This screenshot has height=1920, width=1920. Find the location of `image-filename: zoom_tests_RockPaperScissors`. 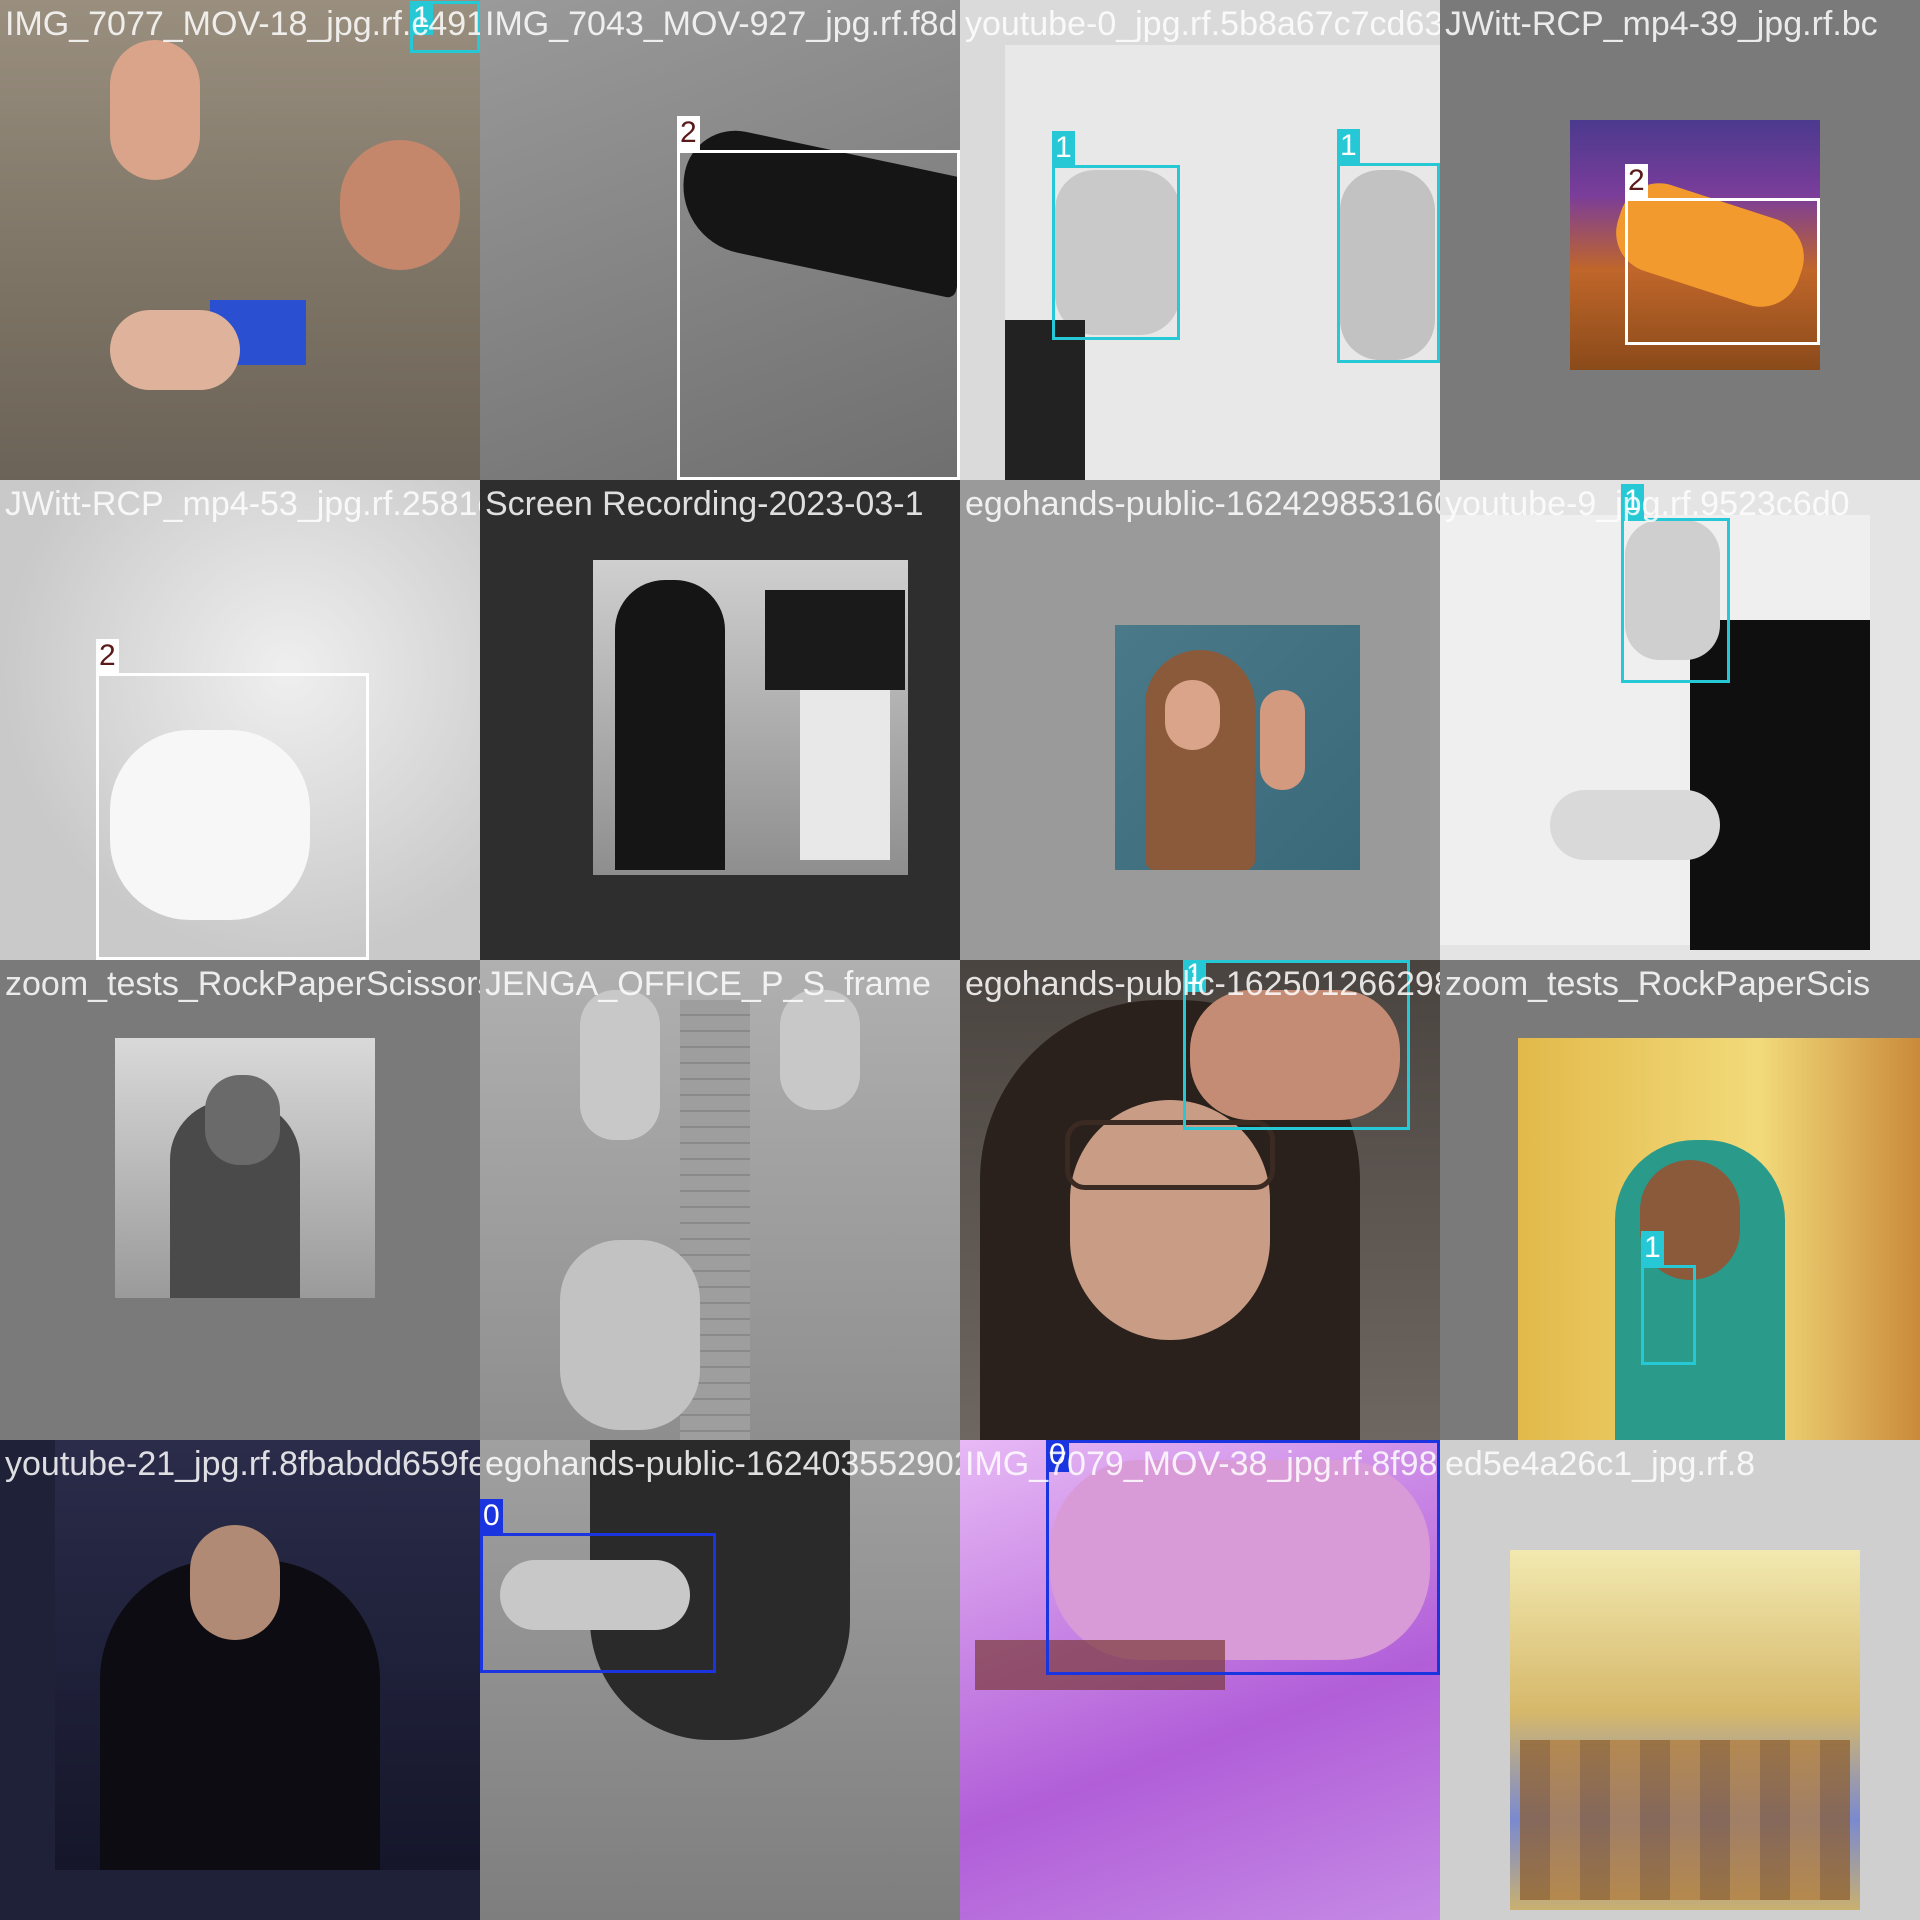

image-filename: zoom_tests_RockPaperScissors is located at coordinates (242, 984).